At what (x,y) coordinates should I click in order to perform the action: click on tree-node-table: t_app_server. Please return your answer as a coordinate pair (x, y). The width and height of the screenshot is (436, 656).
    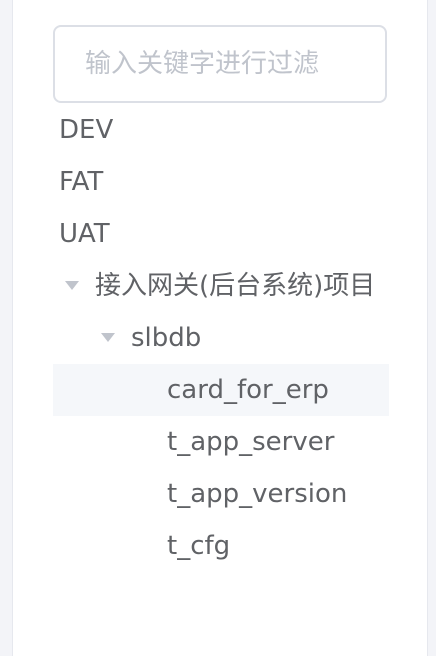
    Looking at the image, I should click on (221, 442).